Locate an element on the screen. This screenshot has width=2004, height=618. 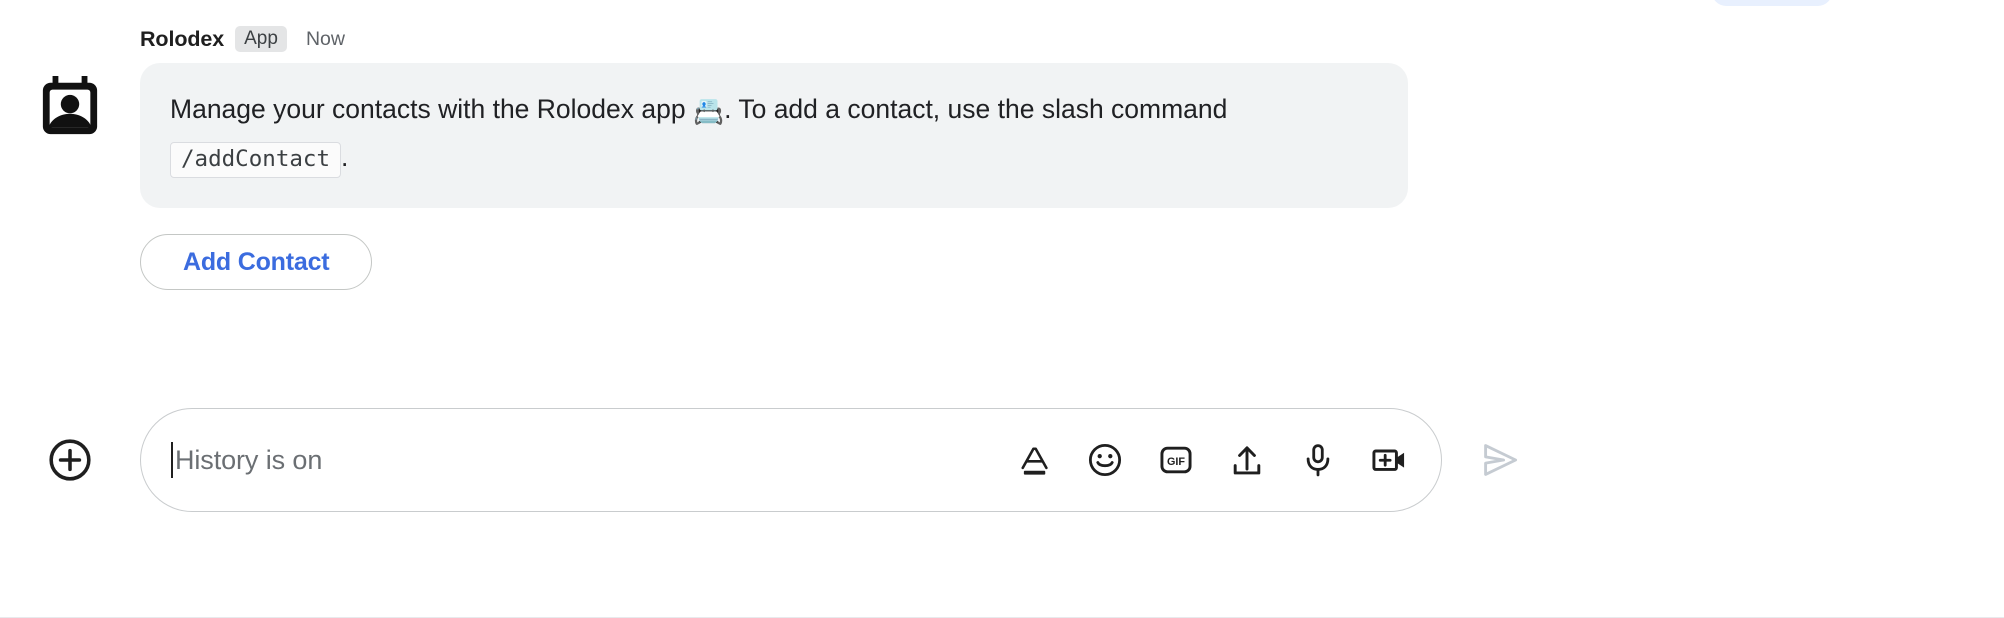
message-input: History is on is located at coordinates (595, 460).